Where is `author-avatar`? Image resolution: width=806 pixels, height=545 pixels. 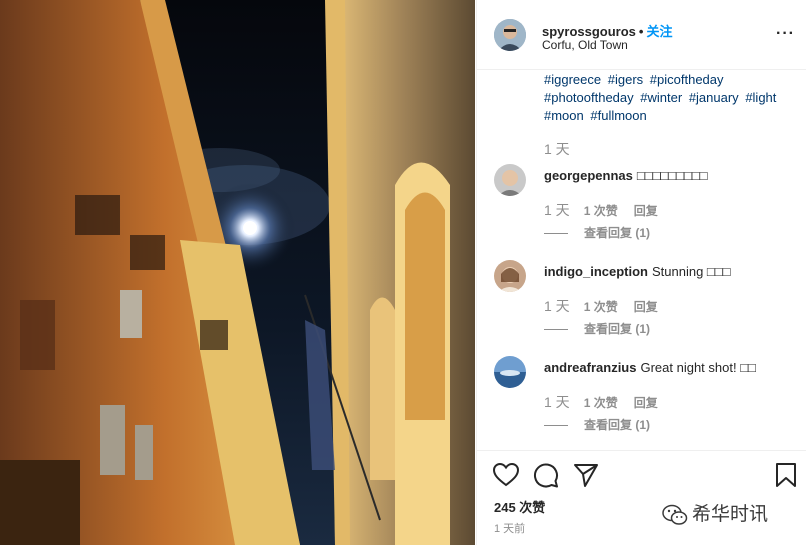 author-avatar is located at coordinates (510, 35).